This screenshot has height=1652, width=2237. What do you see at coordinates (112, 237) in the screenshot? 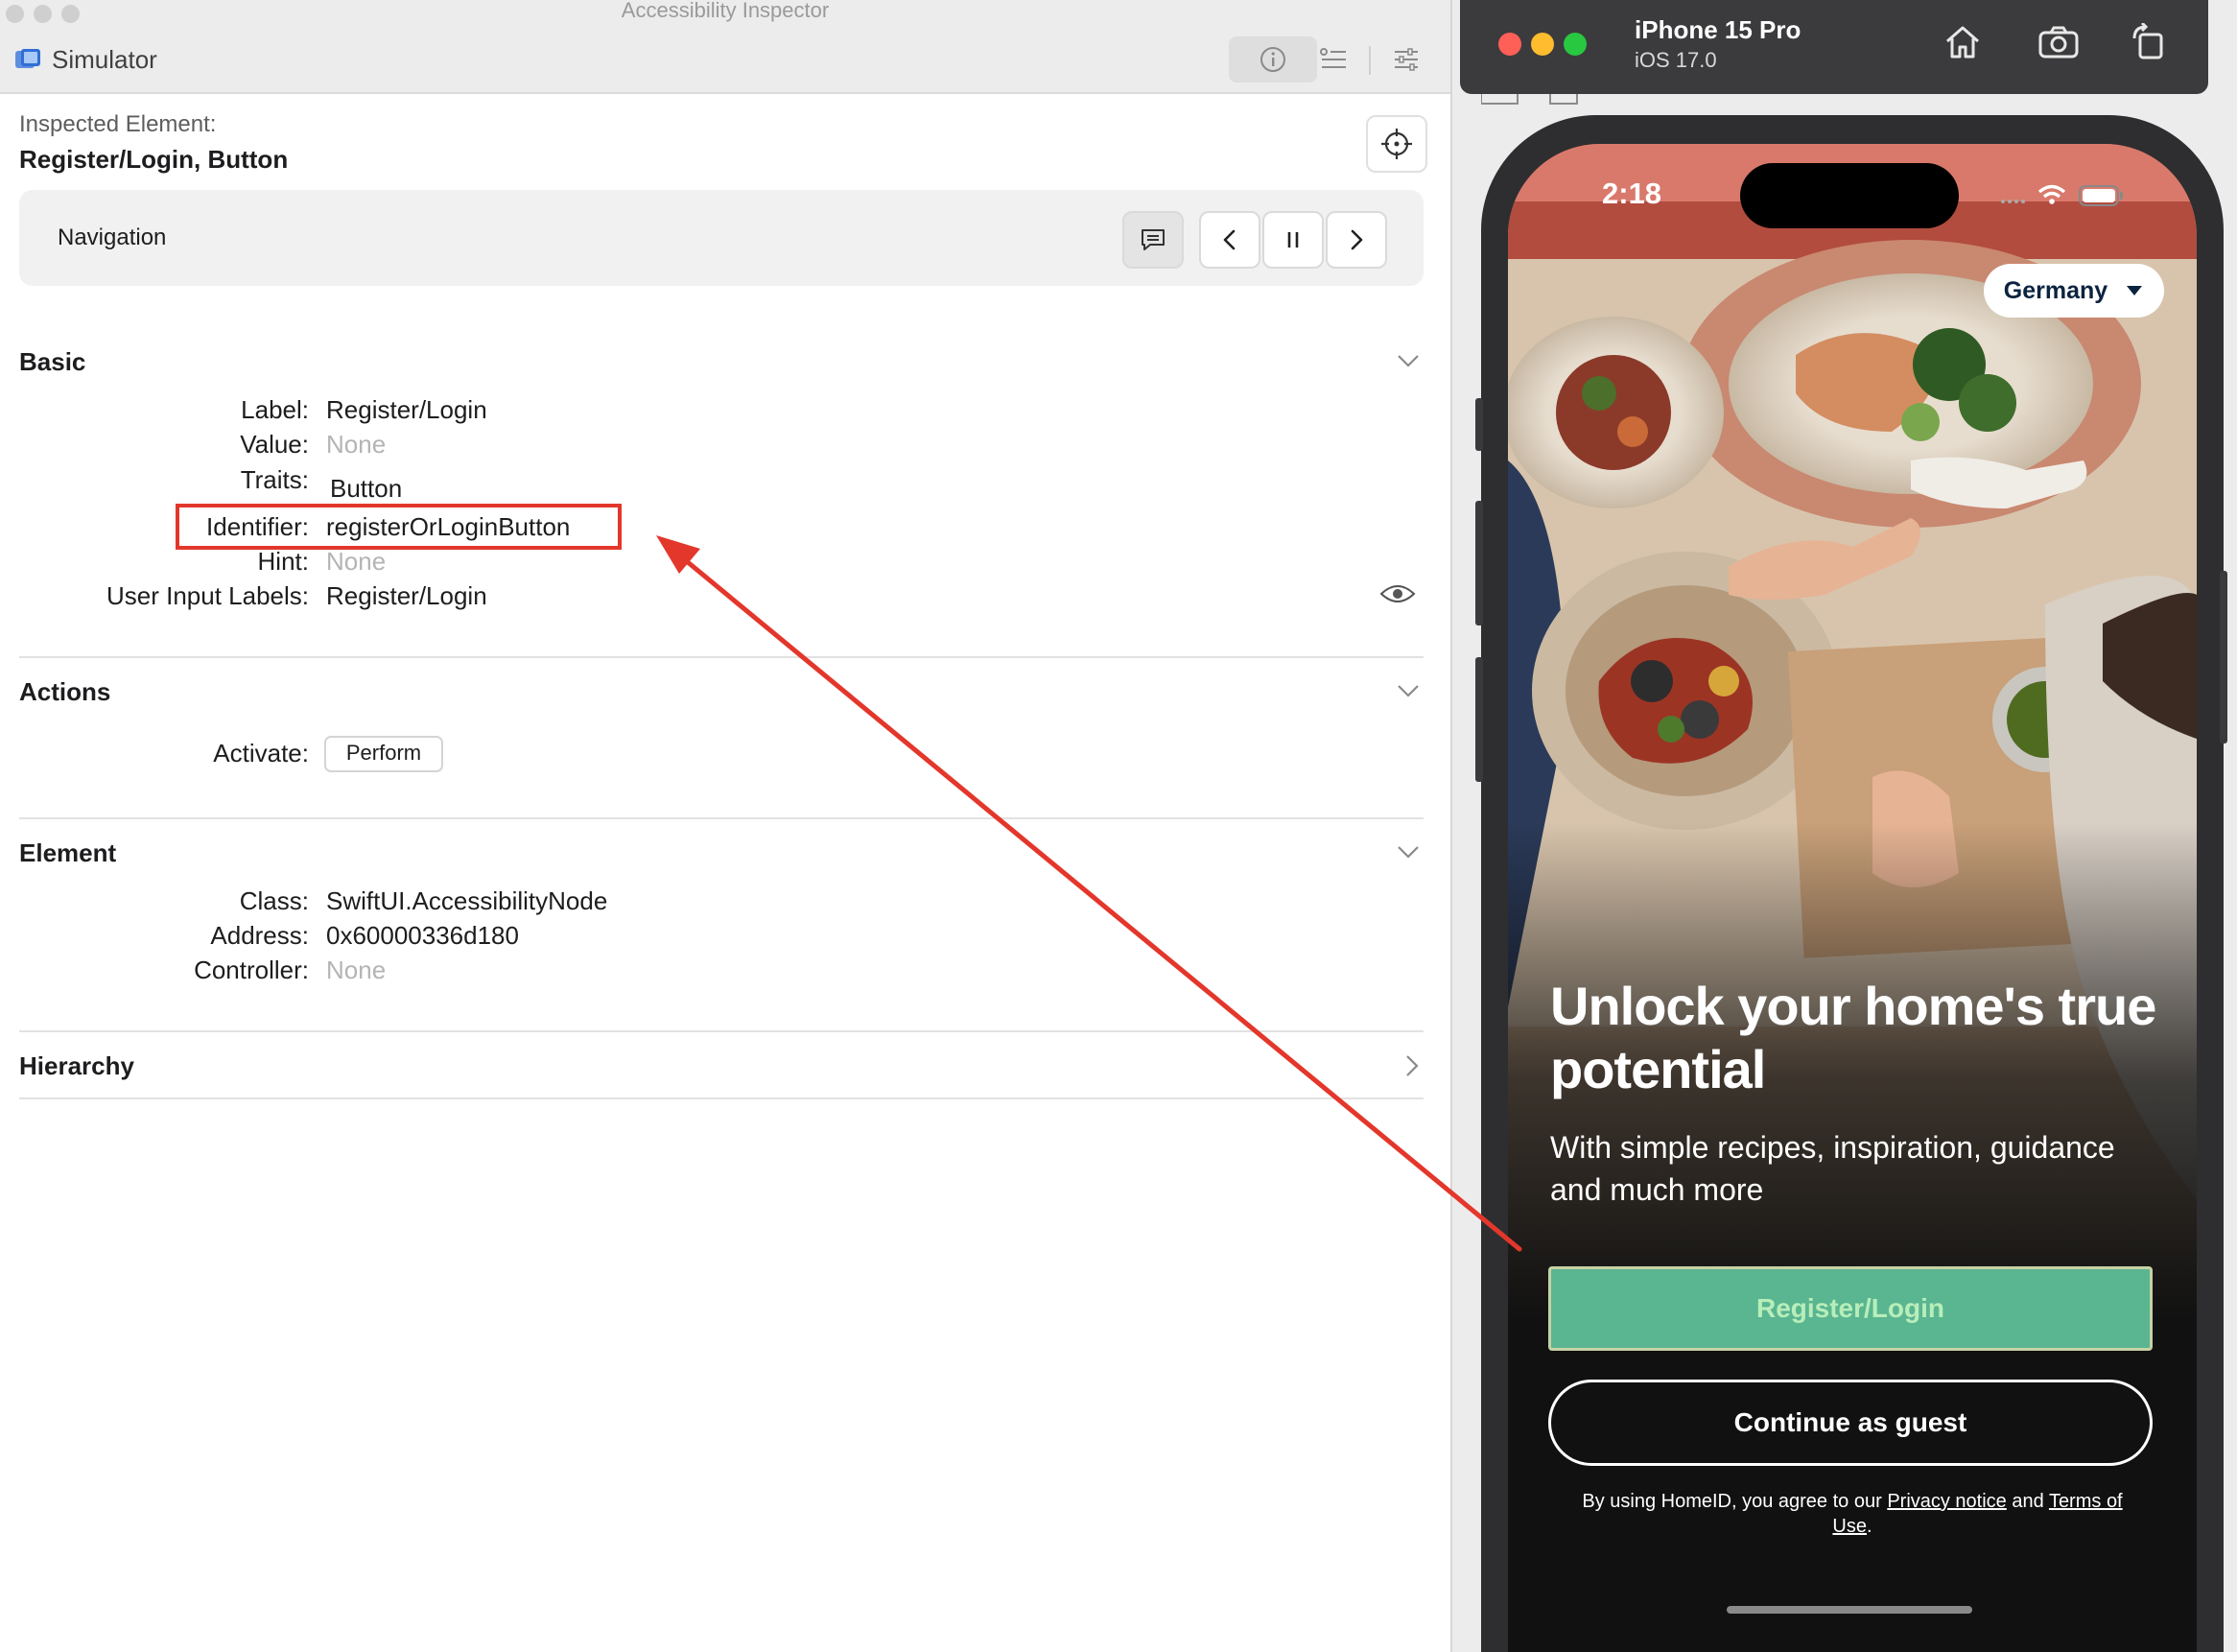
I see `navigation-label: Navigation` at bounding box center [112, 237].